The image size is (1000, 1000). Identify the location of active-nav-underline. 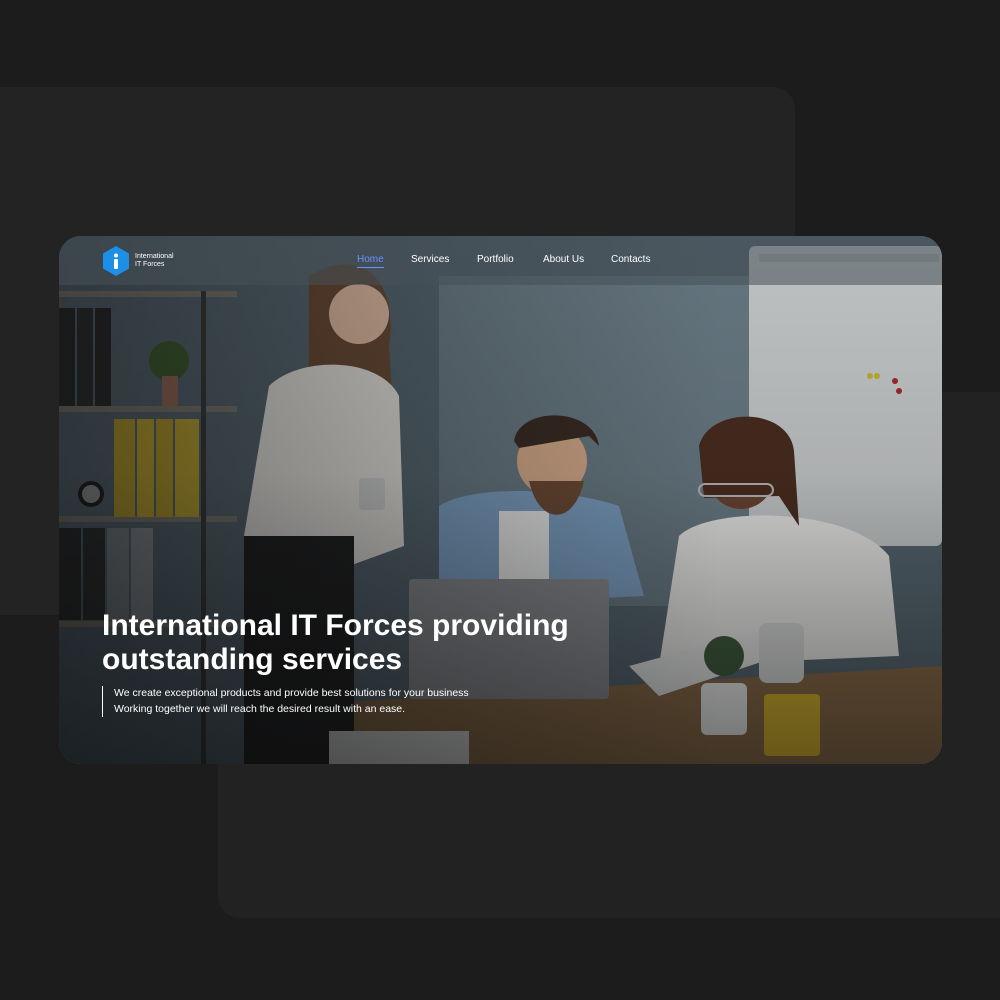
(370, 267).